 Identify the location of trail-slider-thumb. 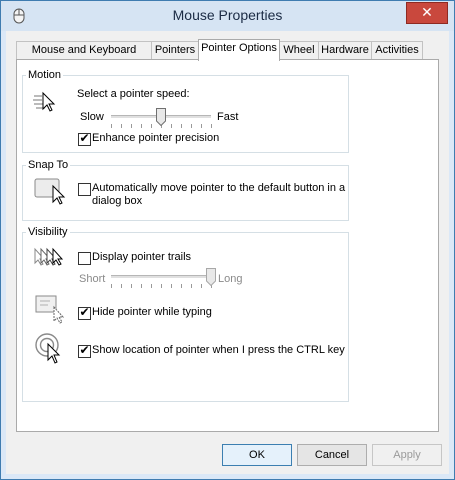
(211, 277).